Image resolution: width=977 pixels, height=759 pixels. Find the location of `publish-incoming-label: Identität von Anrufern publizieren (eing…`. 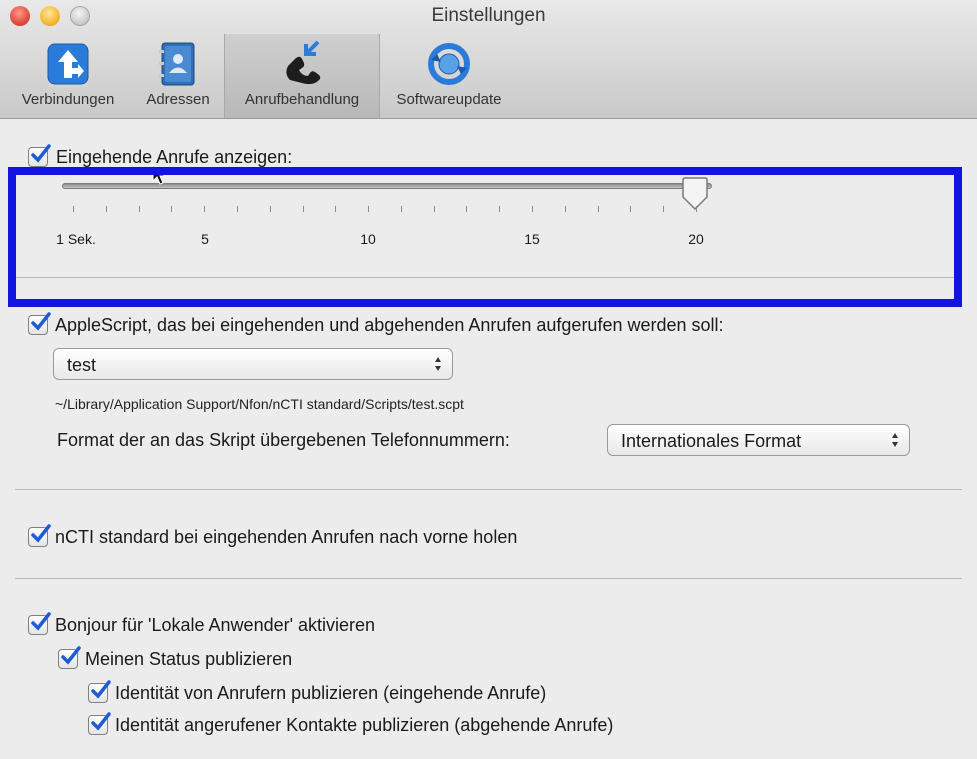

publish-incoming-label: Identität von Anrufern publizieren (eing… is located at coordinates (331, 693).